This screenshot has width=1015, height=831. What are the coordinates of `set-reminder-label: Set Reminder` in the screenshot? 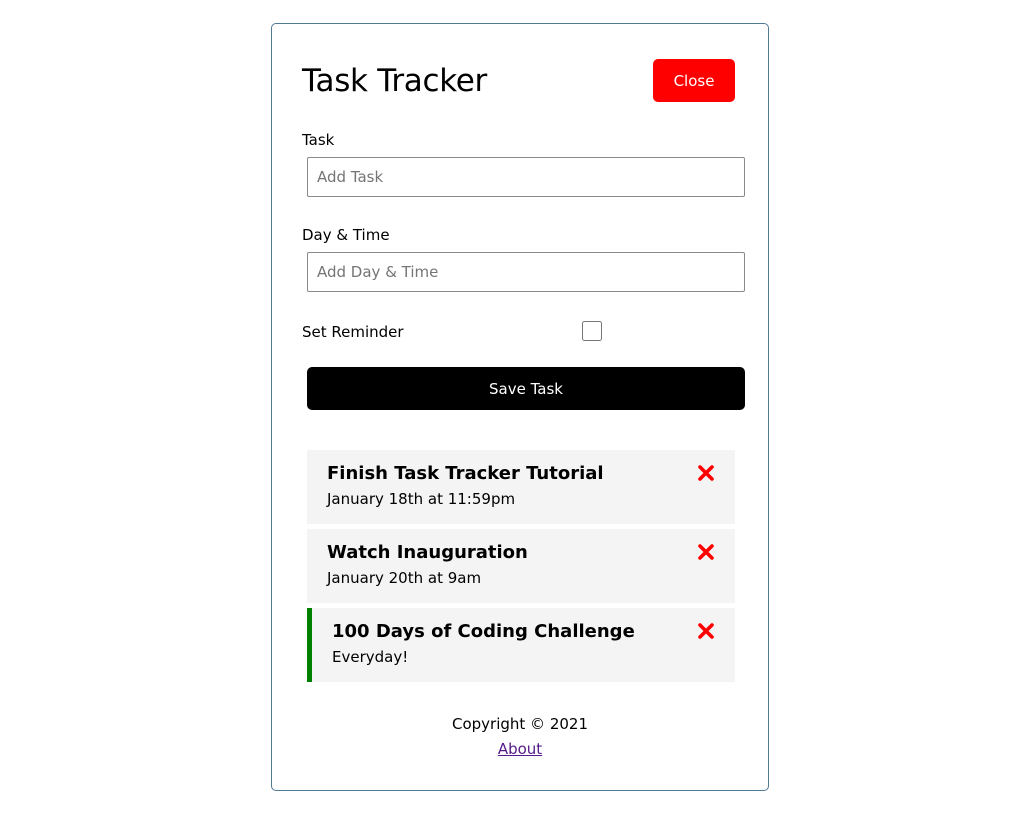 It's located at (353, 332).